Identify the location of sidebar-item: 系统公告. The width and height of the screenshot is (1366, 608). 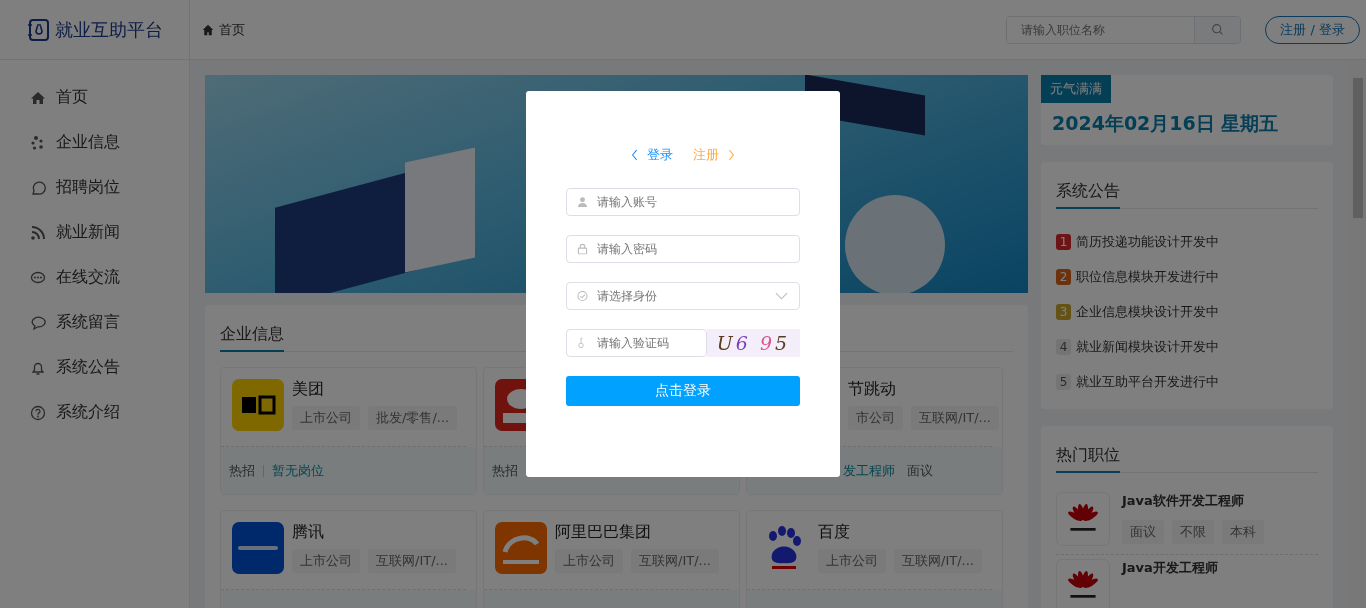
(94, 367).